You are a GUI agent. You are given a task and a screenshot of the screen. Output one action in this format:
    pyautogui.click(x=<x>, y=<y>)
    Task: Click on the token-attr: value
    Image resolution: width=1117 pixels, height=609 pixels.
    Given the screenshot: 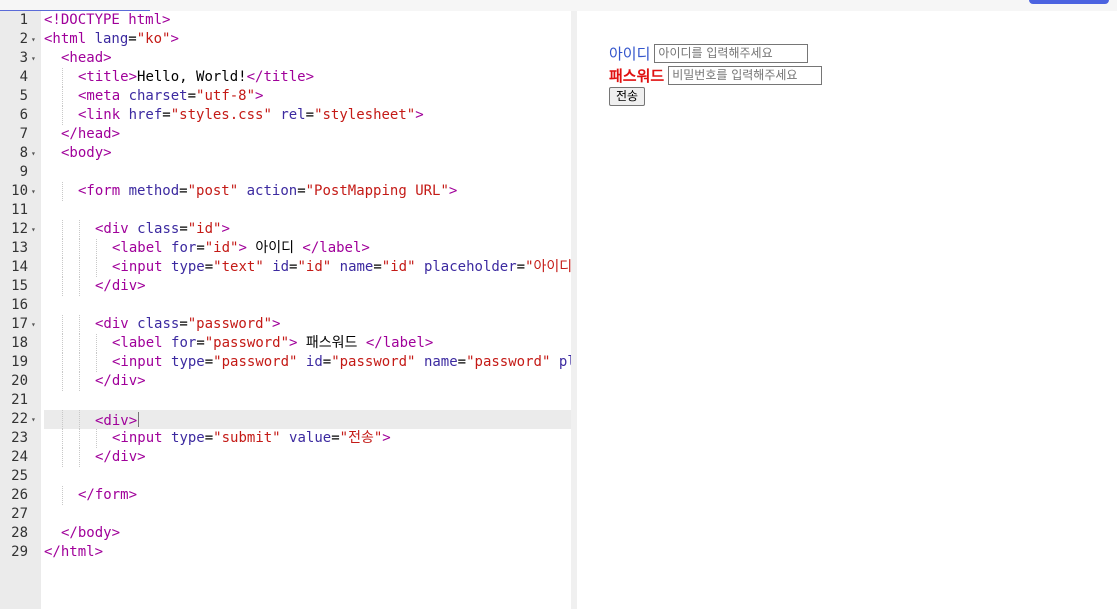 What is the action you would take?
    pyautogui.click(x=310, y=438)
    